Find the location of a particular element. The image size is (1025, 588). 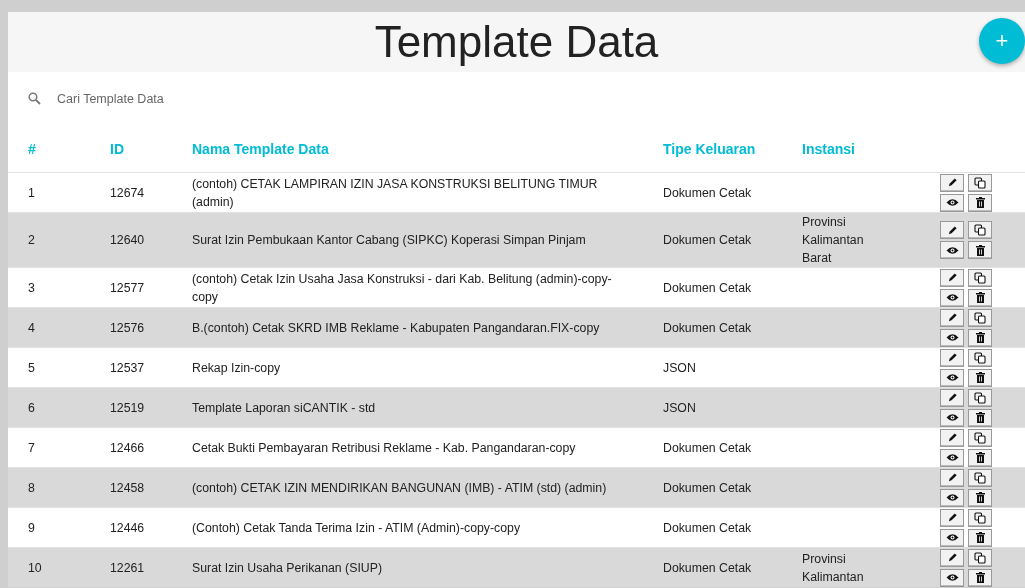

table-cell-text: (contoh) CETAK LAMPIRAN IZIN JASA KONSTRUKSI BELITUNG TIMUR (admin) is located at coordinates (395, 193).